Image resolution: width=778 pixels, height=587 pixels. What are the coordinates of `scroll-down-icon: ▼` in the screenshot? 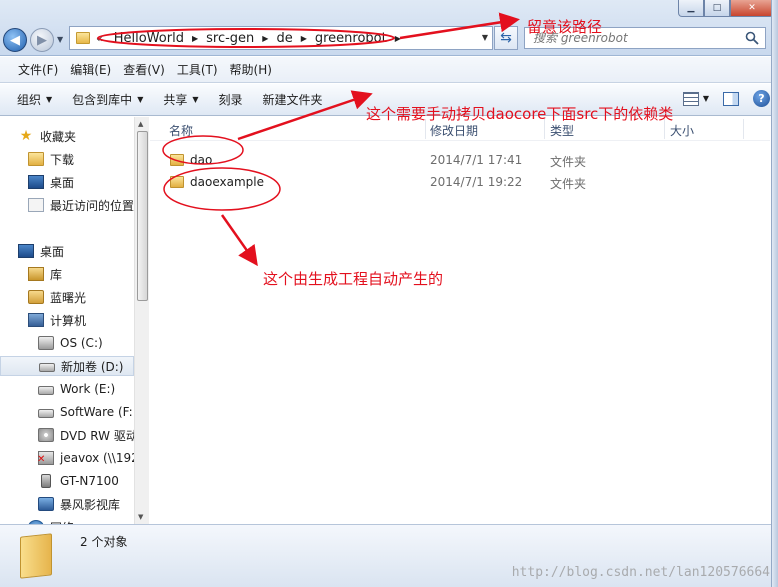 It's located at (140, 517).